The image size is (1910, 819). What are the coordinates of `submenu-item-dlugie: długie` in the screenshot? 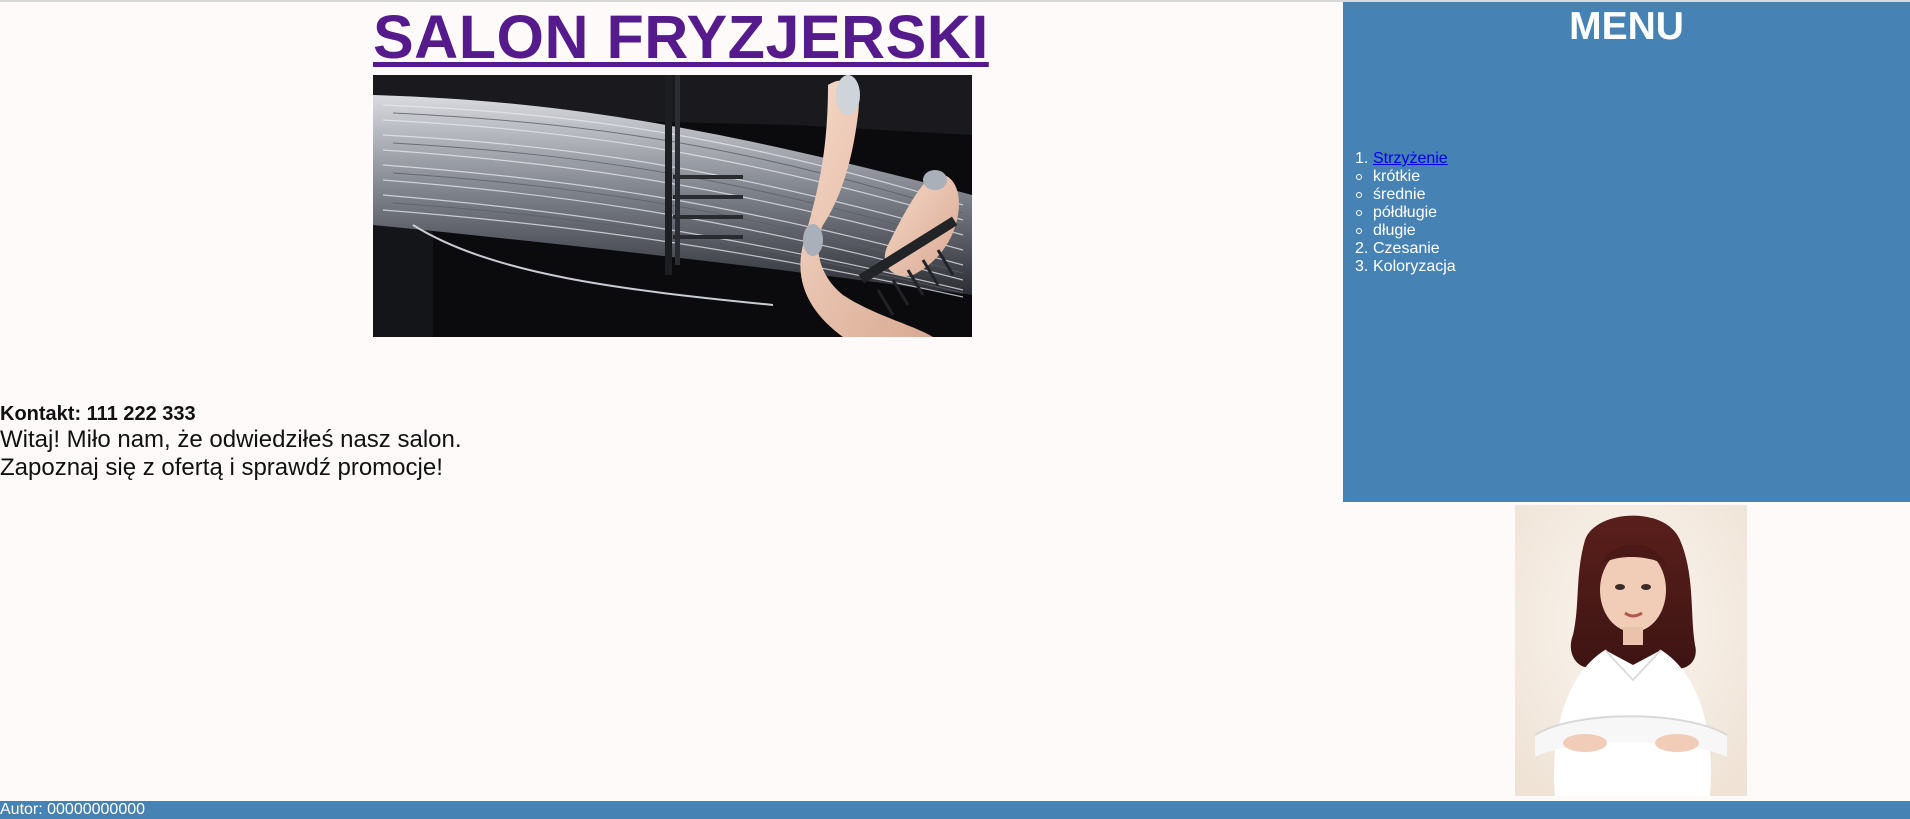 It's located at (1399, 231).